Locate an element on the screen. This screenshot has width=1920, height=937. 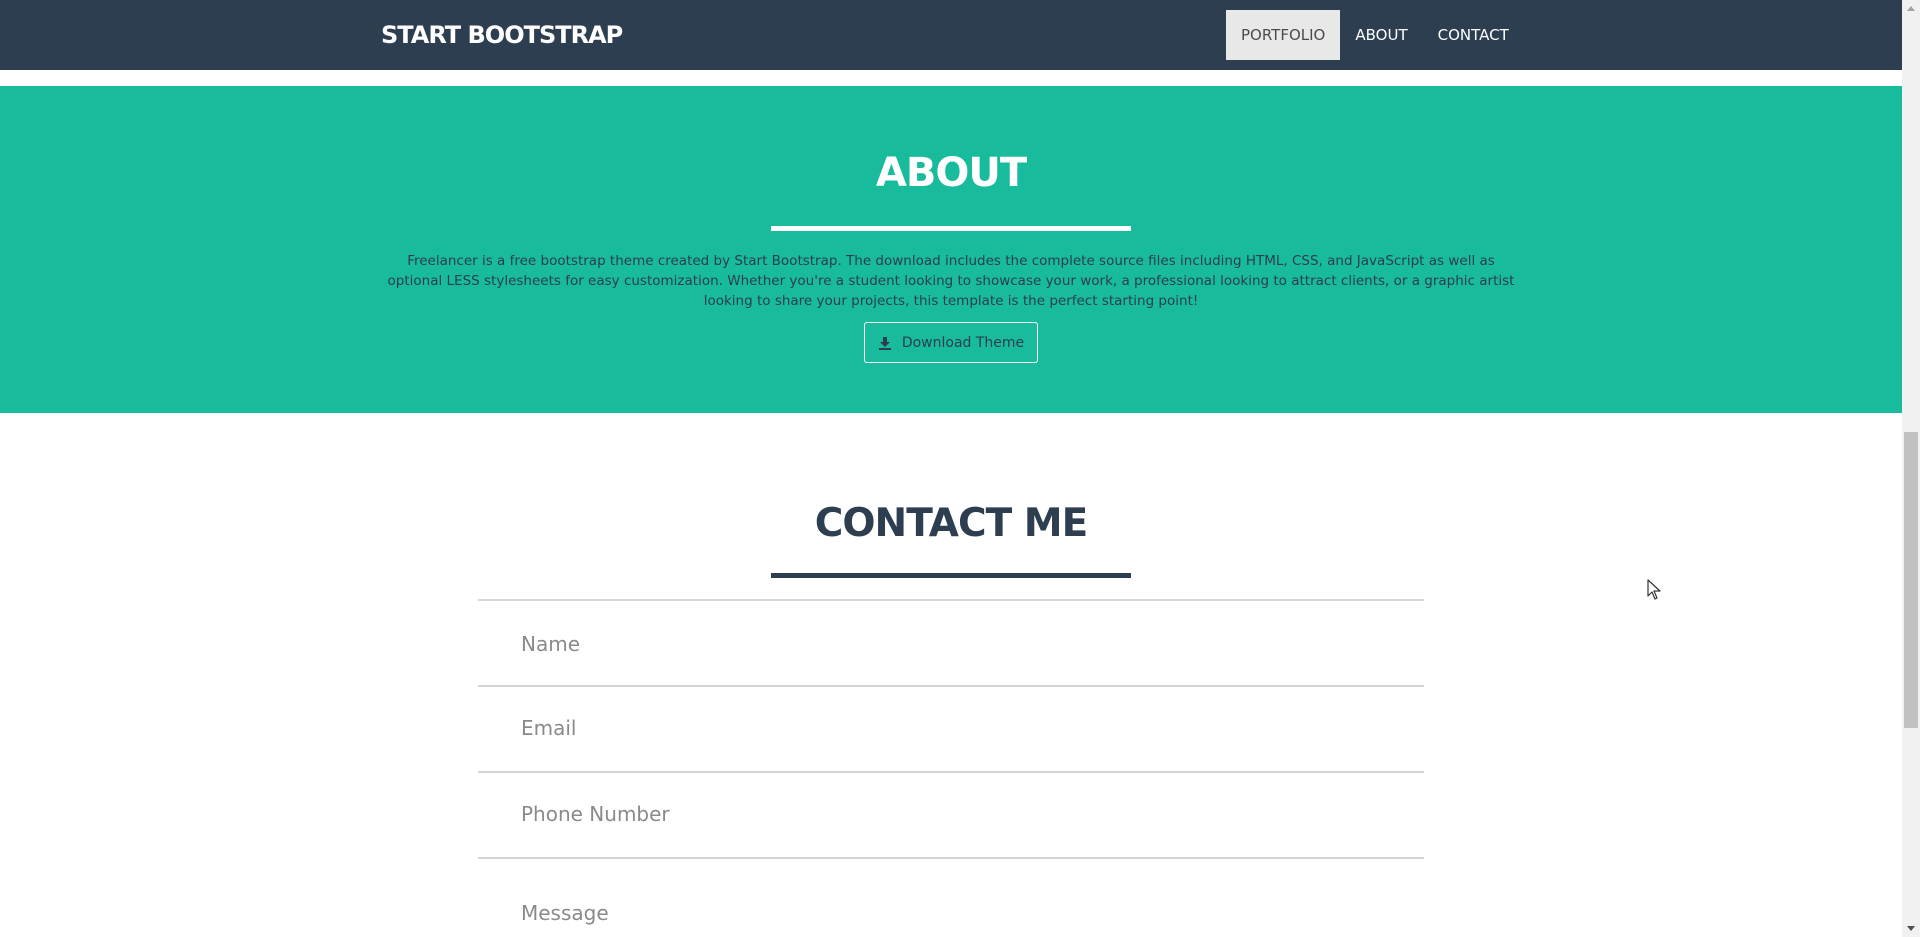
contact-divider is located at coordinates (951, 575).